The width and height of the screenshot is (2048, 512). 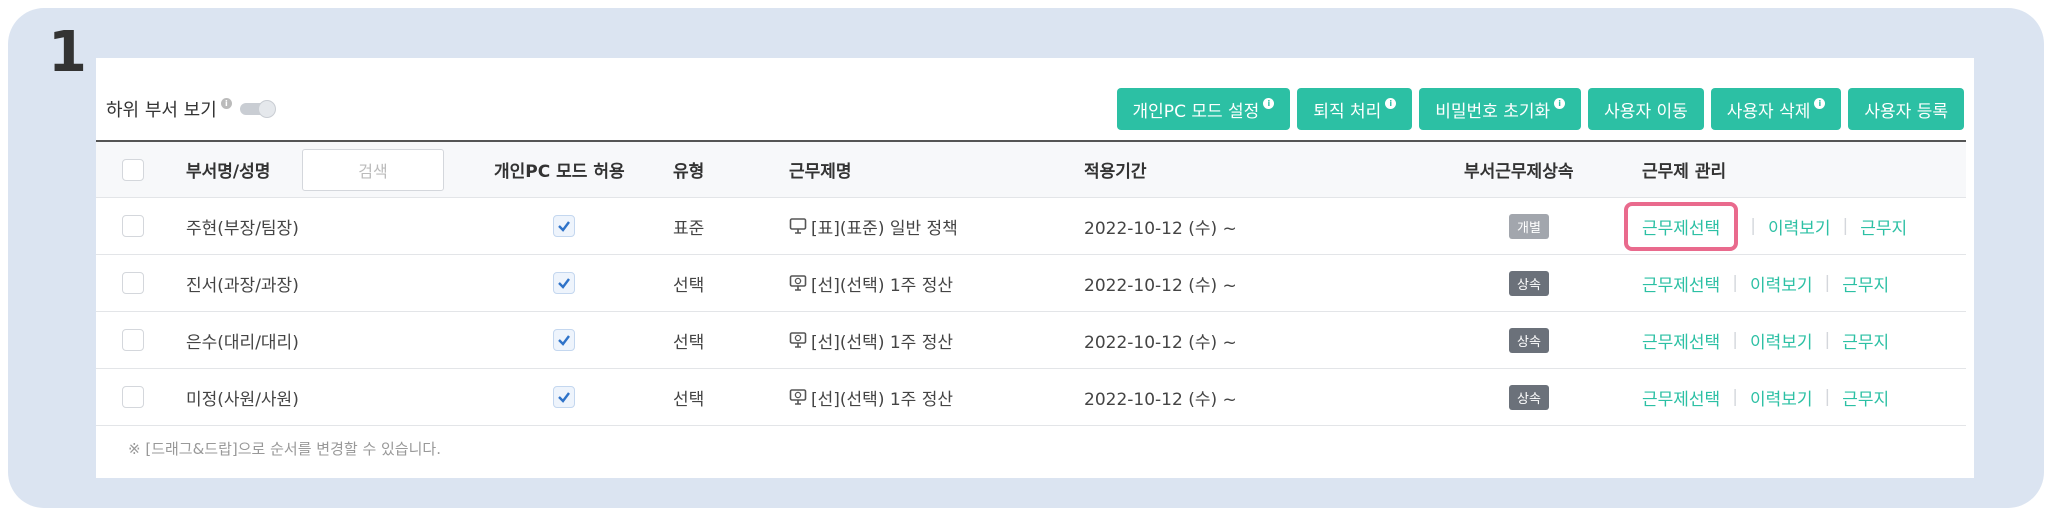 What do you see at coordinates (373, 169) in the screenshot?
I see `search-input: 검색` at bounding box center [373, 169].